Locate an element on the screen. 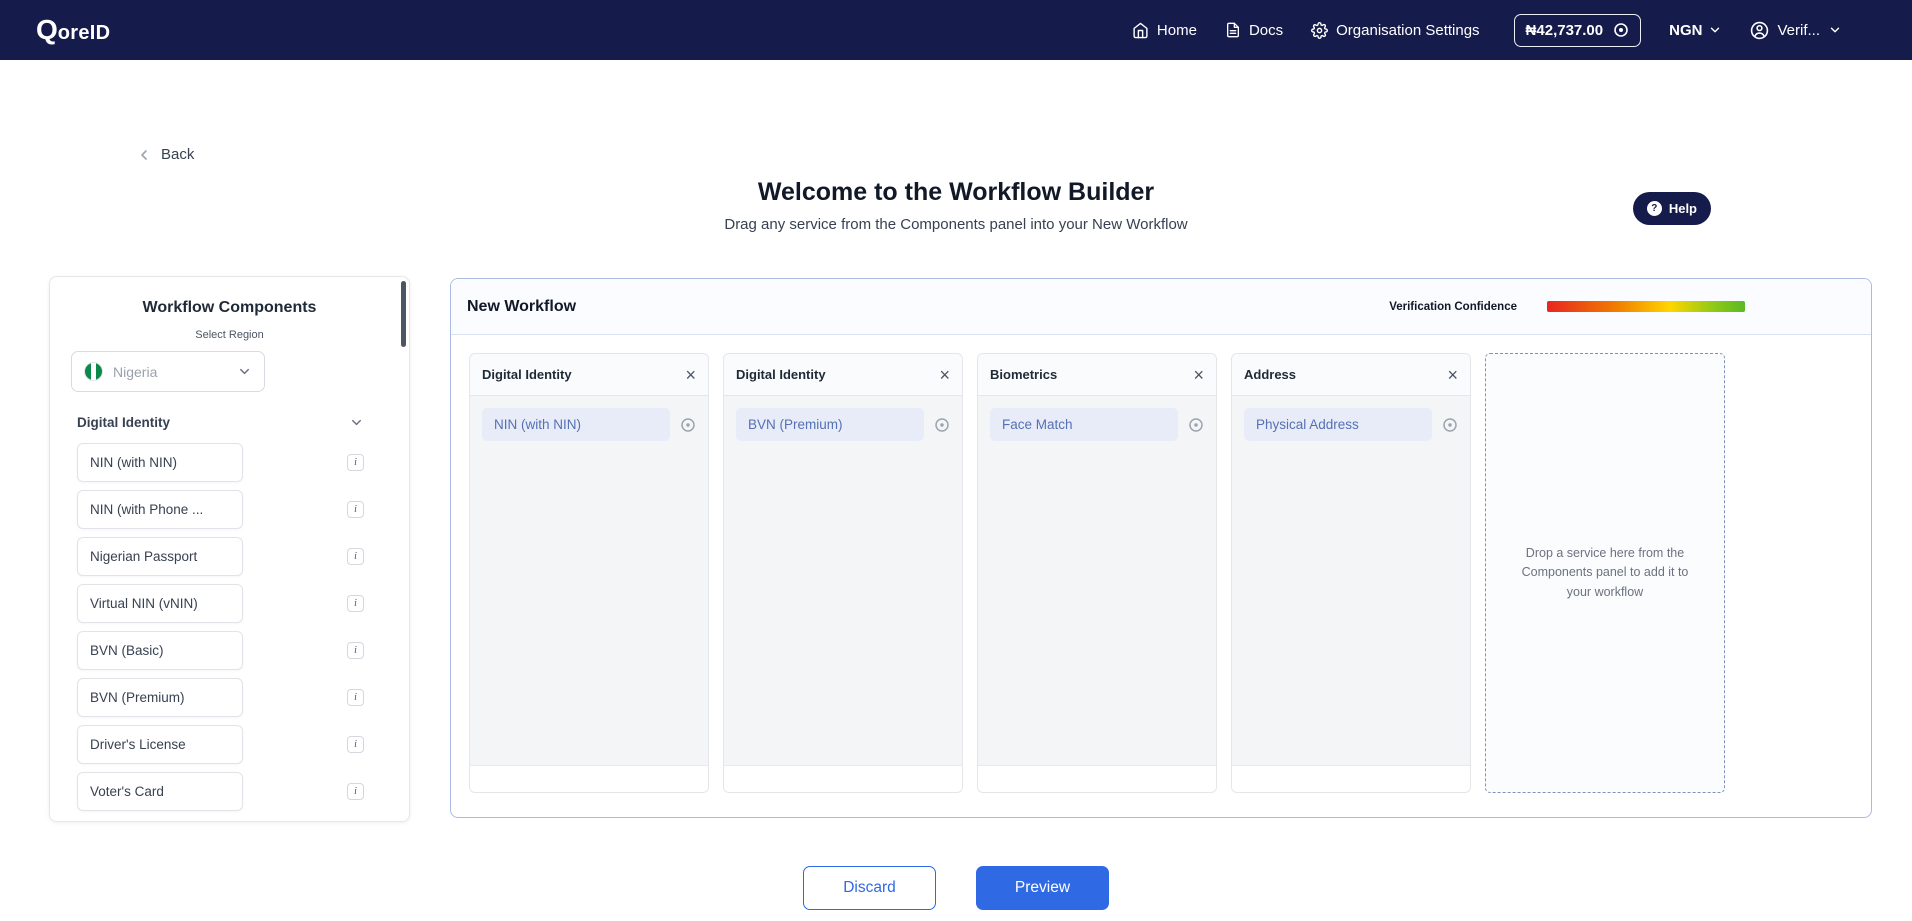 The width and height of the screenshot is (1912, 921). verification-confidence: Verification Confidence is located at coordinates (1567, 307).